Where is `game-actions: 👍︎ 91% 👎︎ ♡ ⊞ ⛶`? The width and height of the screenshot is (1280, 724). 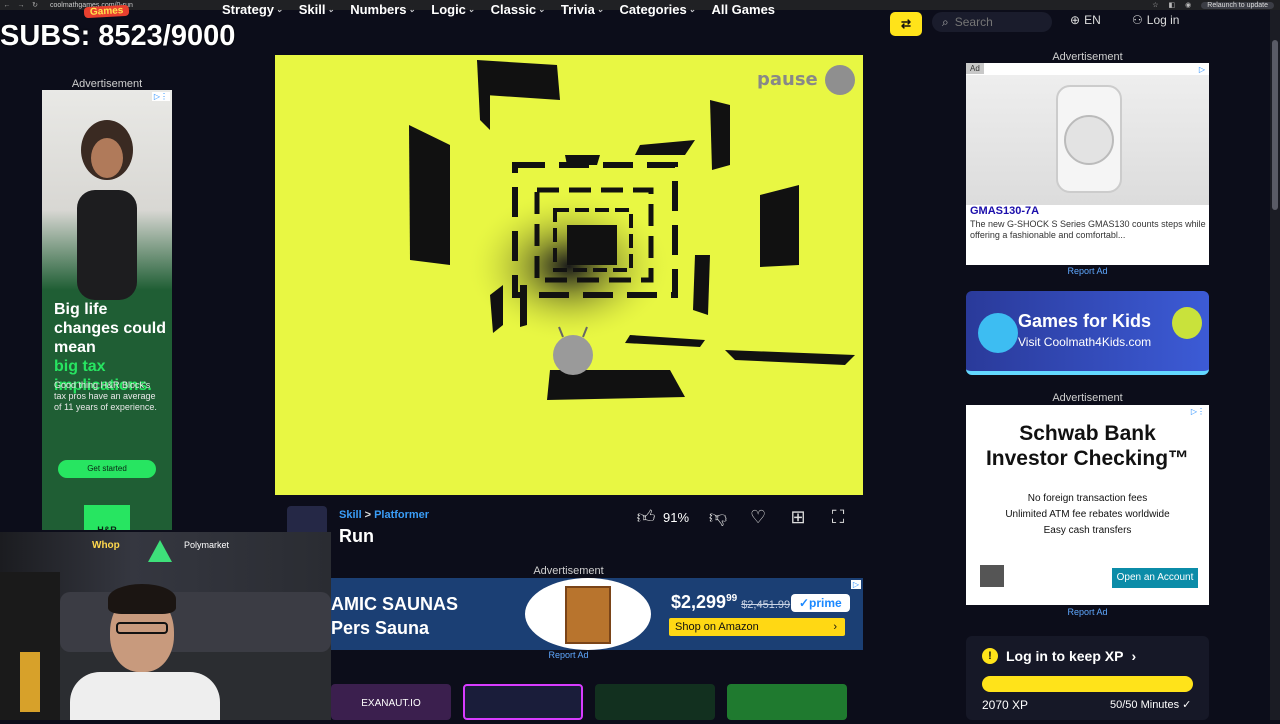
game-actions: 👍︎ 91% 👎︎ ♡ ⊞ ⛶ is located at coordinates (742, 517).